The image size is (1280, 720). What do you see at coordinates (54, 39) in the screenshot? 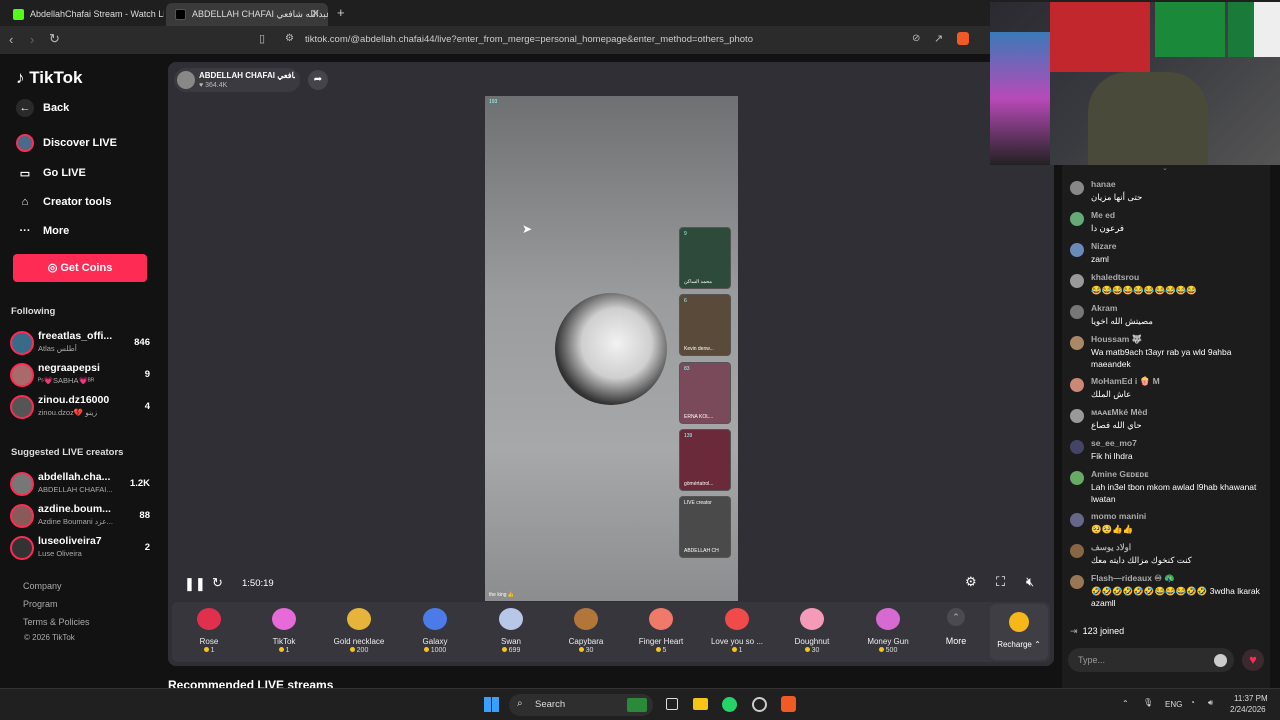
I see `reload-icon: ↻` at bounding box center [54, 39].